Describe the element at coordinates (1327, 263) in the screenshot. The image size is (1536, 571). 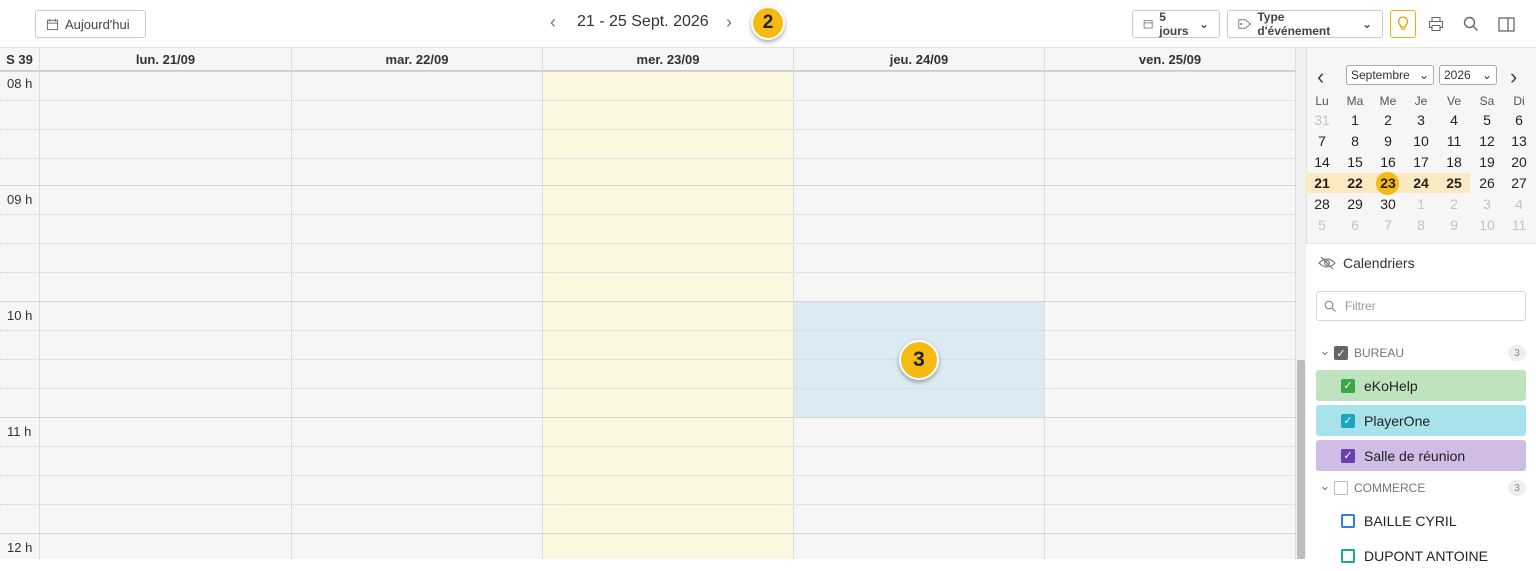
I see `eye-off-icon` at that location.